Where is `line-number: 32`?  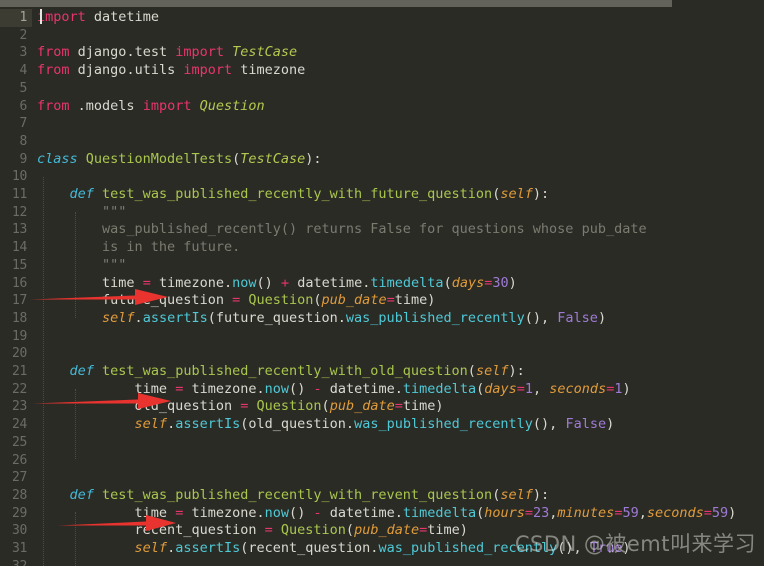
line-number: 32 is located at coordinates (16, 562).